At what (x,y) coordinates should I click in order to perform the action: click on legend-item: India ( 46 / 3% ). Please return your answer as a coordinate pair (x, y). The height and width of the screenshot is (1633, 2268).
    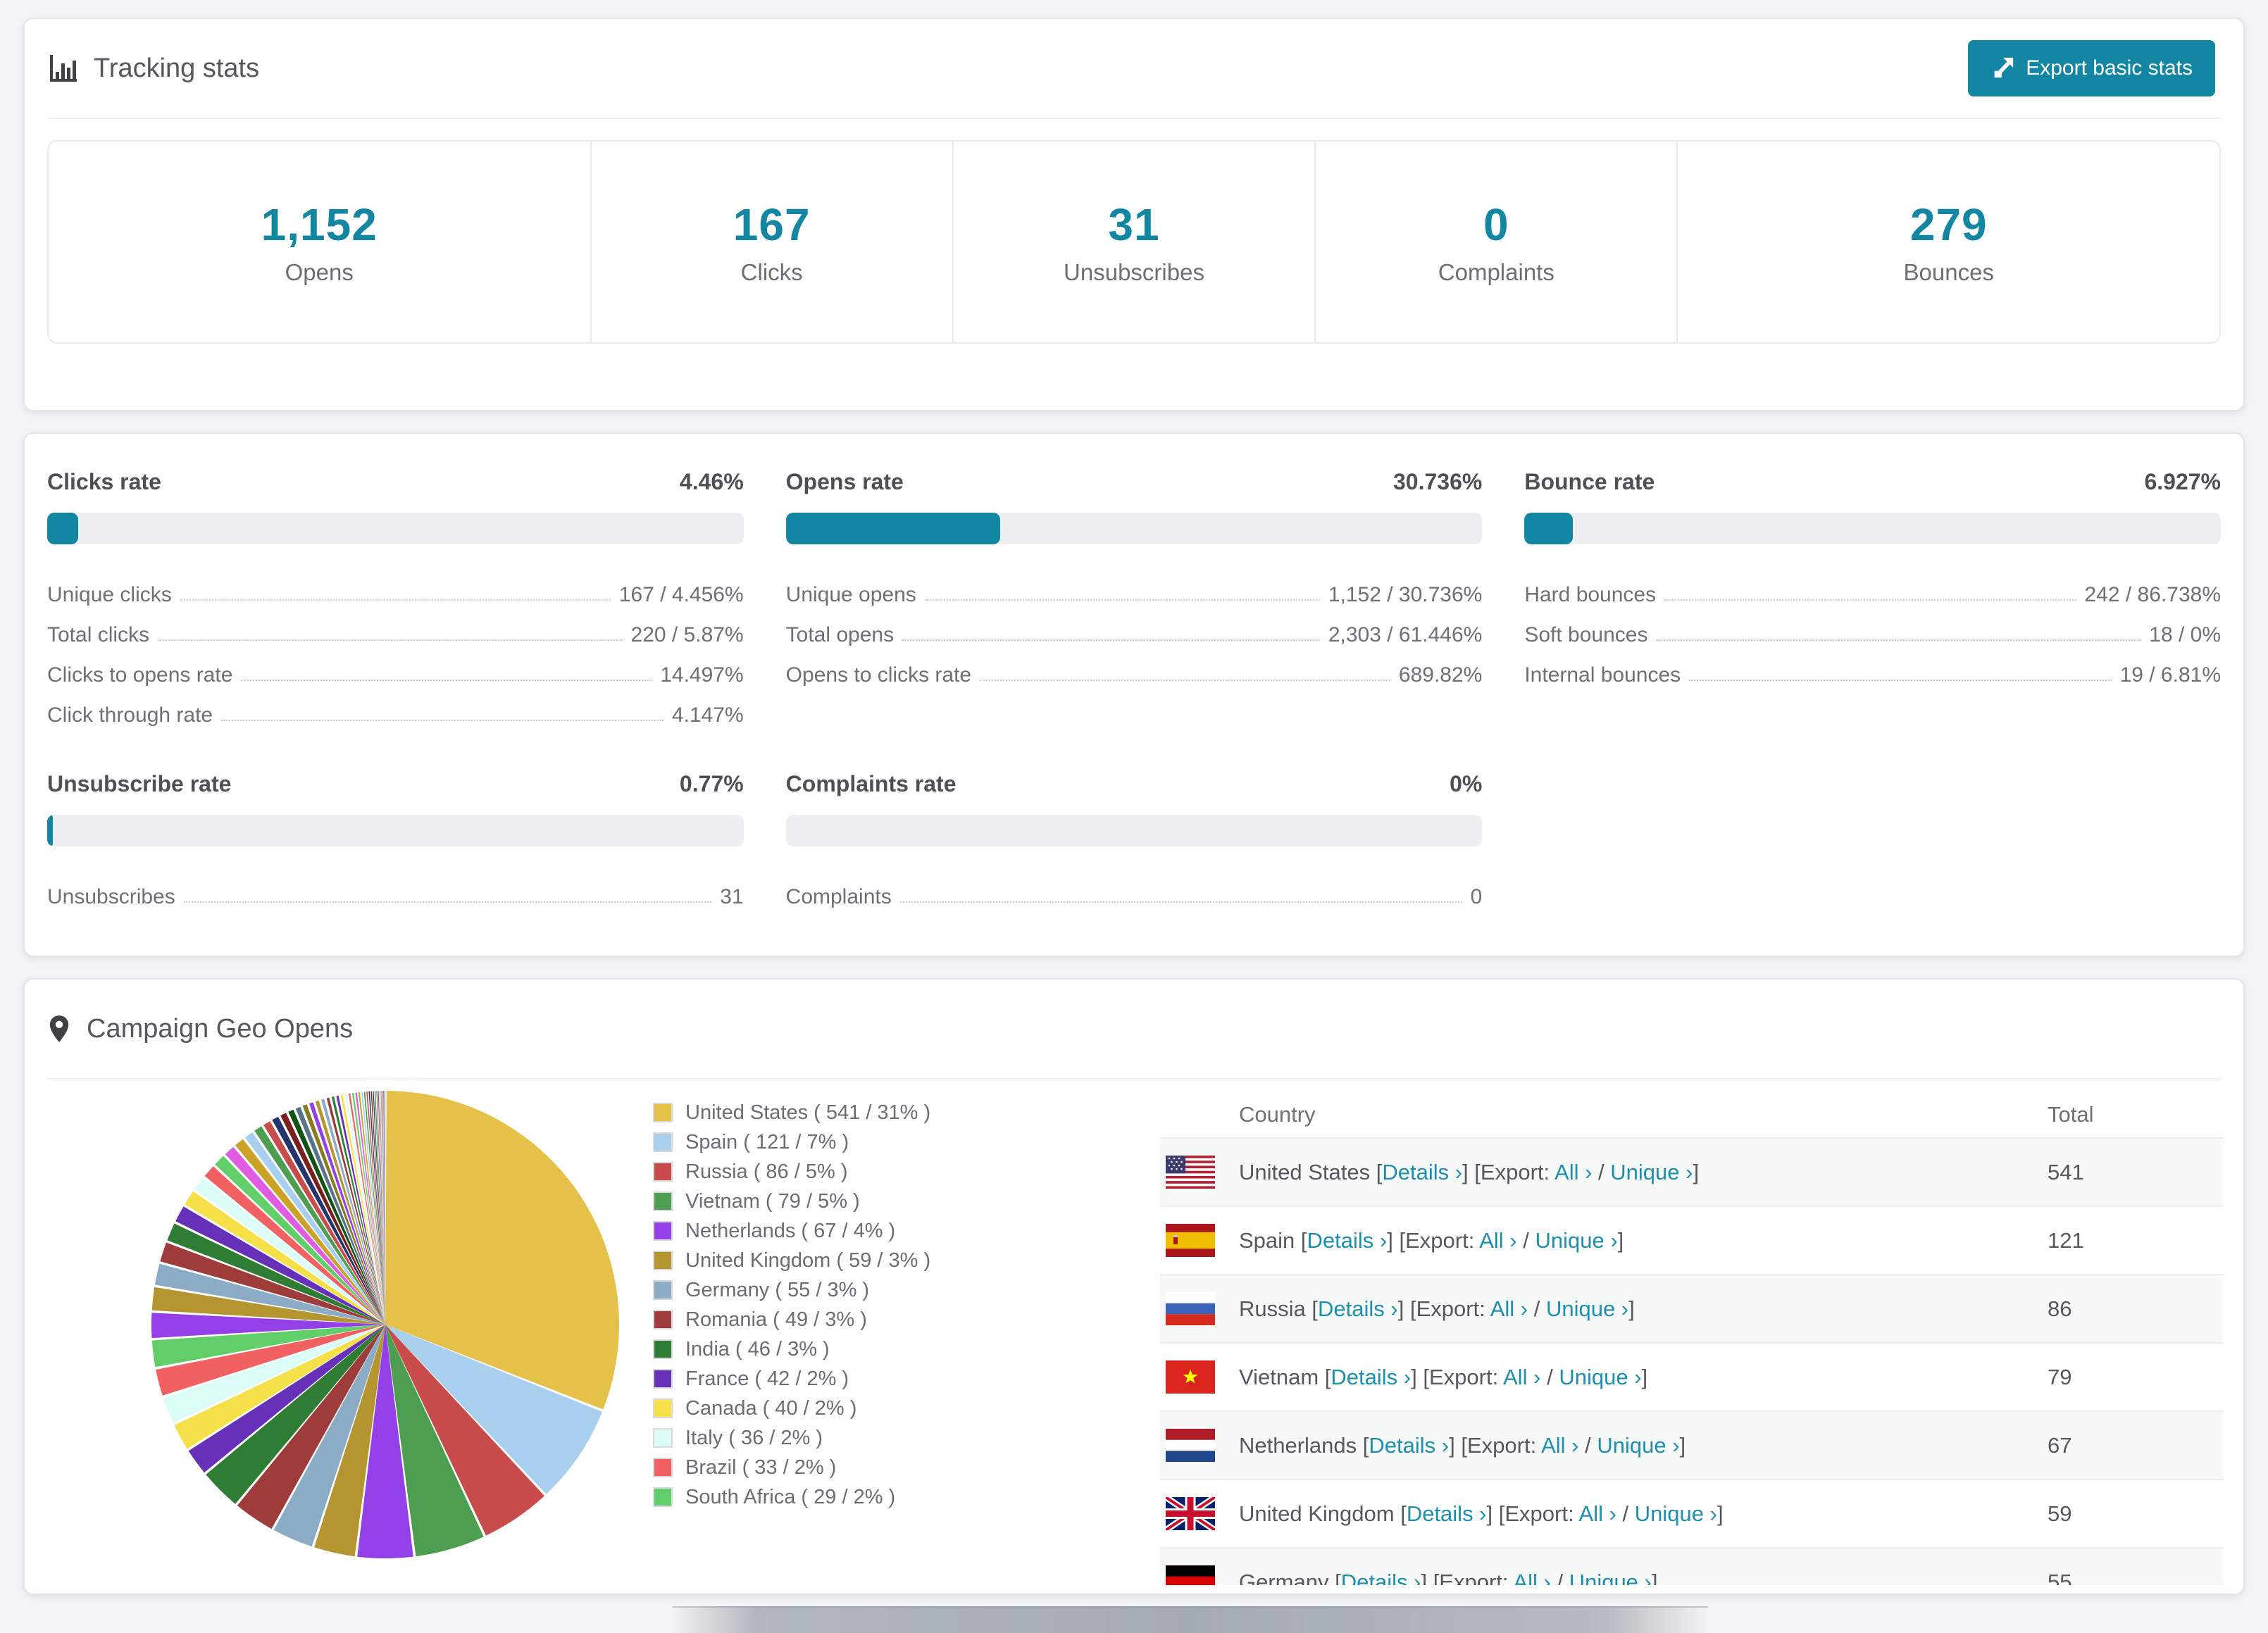
    Looking at the image, I should click on (792, 1349).